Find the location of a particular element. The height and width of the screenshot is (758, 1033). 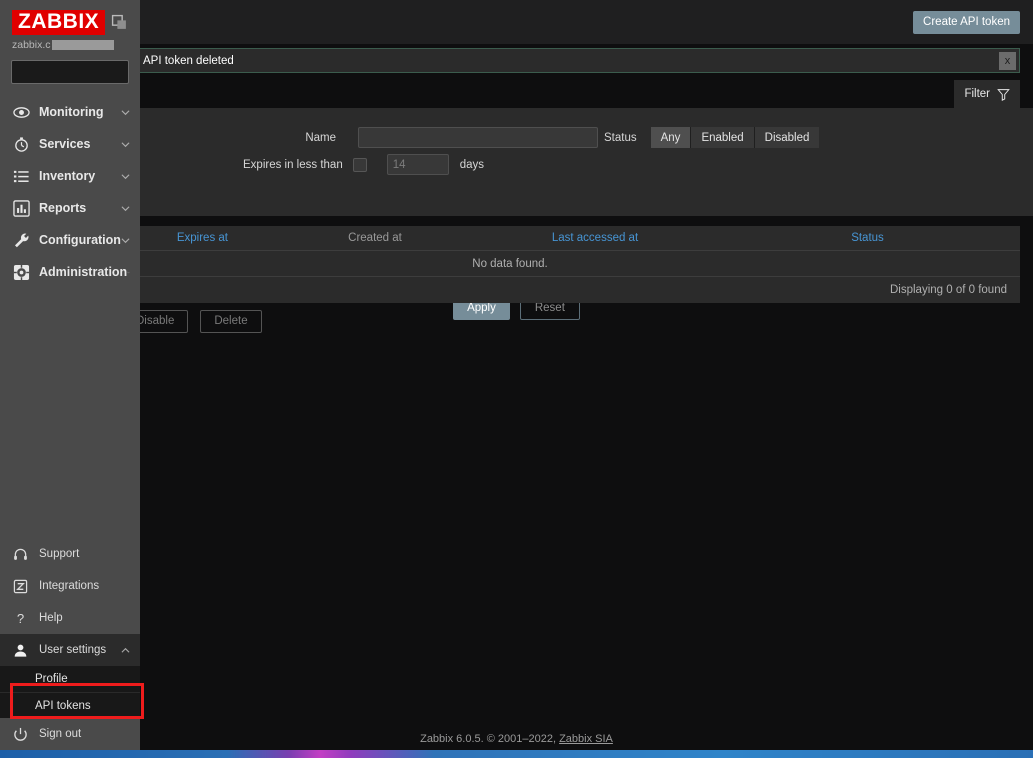

sidebar-item-label: Help is located at coordinates (51, 618).